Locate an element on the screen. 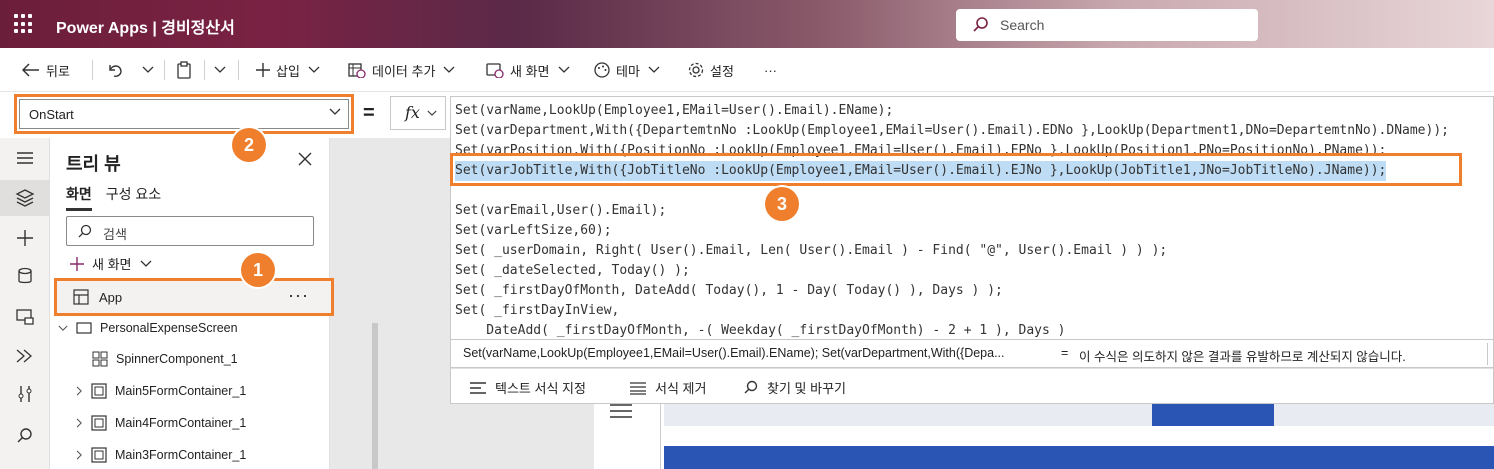 Image resolution: width=1494 pixels, height=469 pixels. find-replace-button: 찾기 및 바꾸기 is located at coordinates (794, 387).